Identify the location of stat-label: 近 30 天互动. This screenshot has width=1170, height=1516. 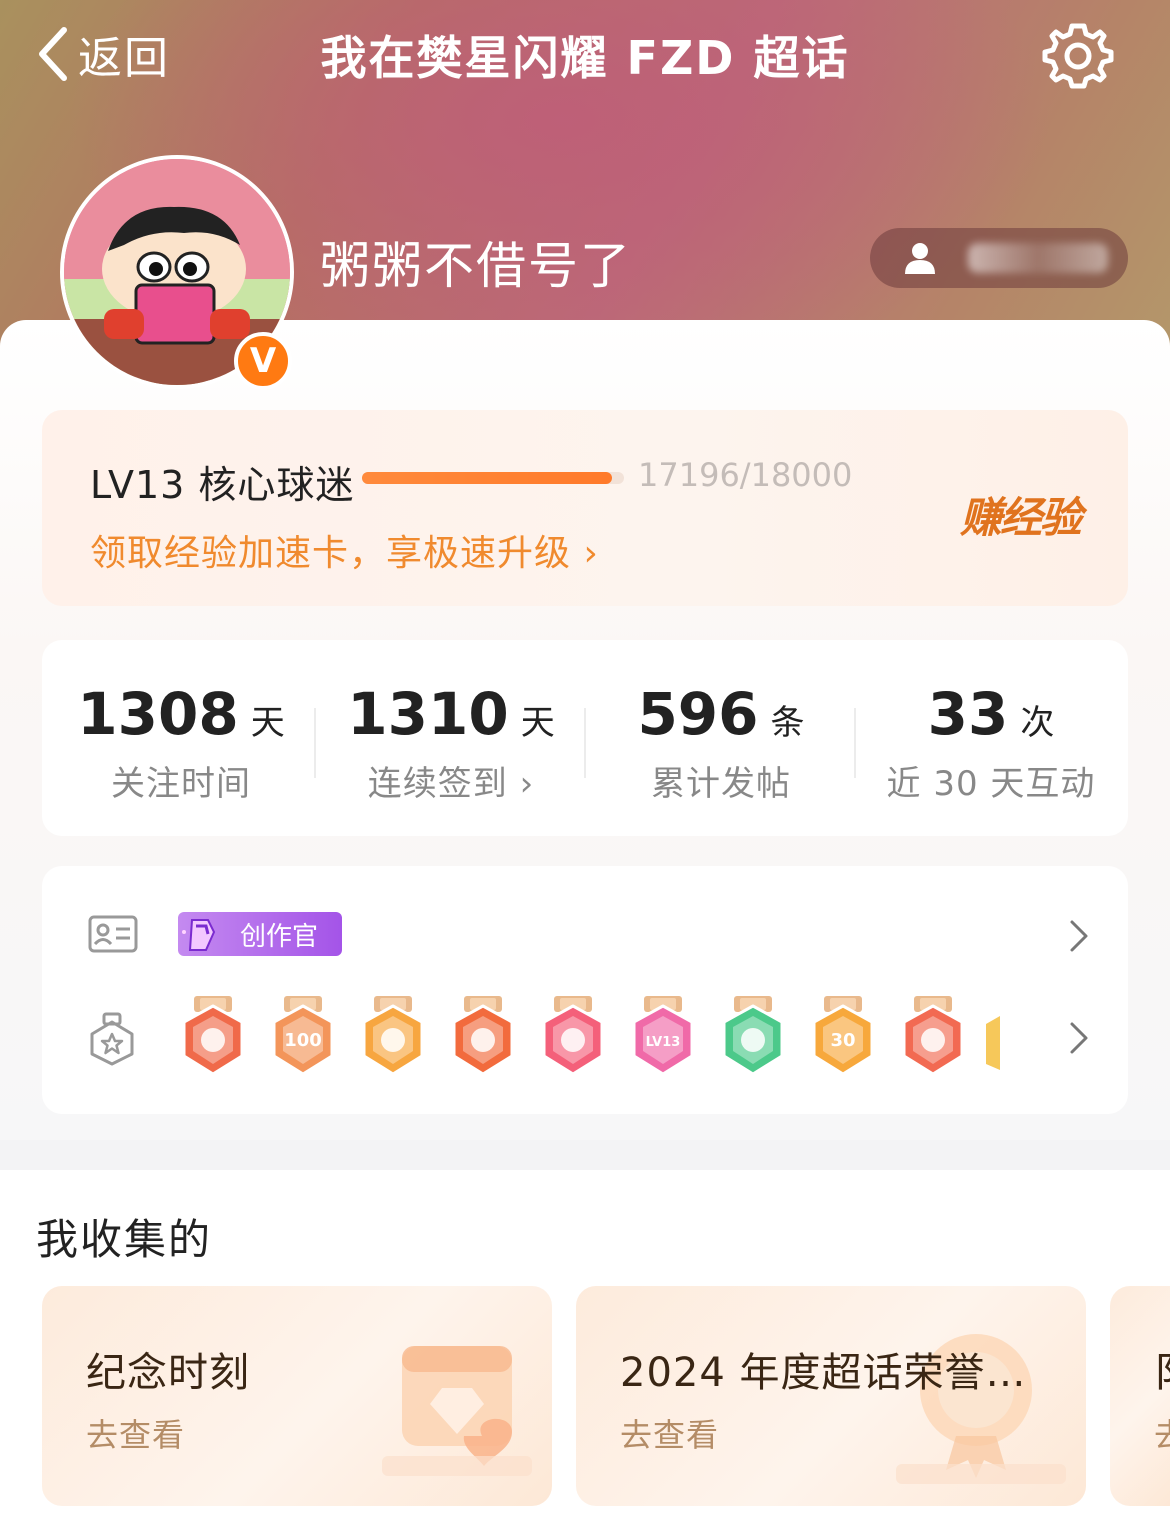
(991, 784).